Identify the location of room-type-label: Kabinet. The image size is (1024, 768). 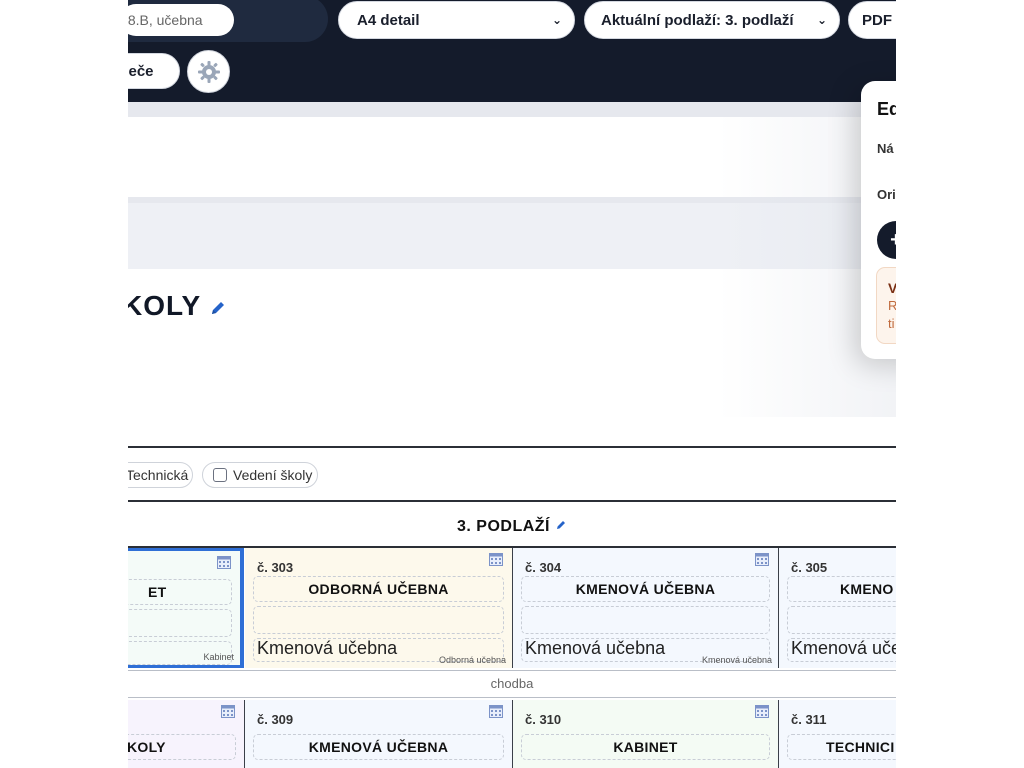
(218, 657).